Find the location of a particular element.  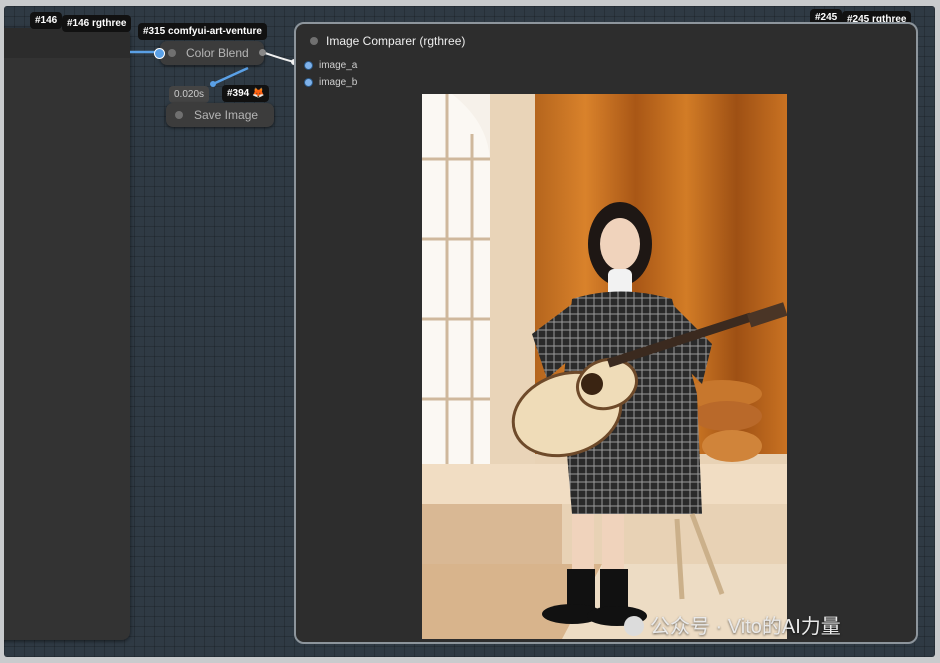

comparer-title: Image Comparer (rgthree) is located at coordinates (396, 41).